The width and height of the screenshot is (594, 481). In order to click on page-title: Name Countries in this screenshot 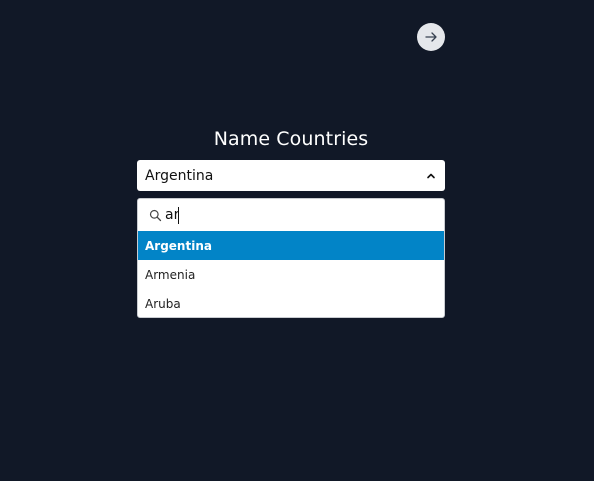, I will do `click(291, 139)`.